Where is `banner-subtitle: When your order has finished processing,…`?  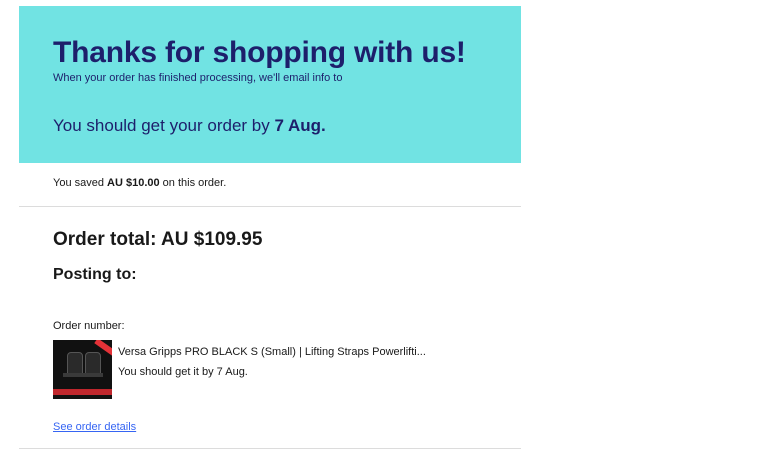 banner-subtitle: When your order has finished processing,… is located at coordinates (198, 78).